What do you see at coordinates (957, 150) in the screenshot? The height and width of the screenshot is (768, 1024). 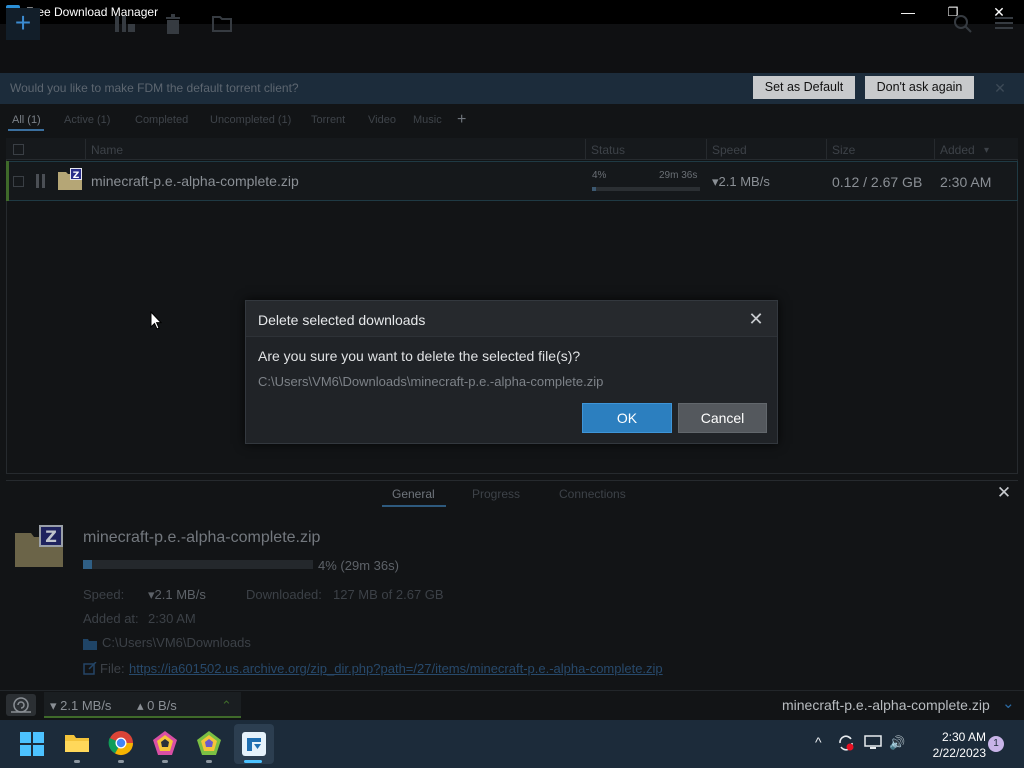 I see `column-added: Added` at bounding box center [957, 150].